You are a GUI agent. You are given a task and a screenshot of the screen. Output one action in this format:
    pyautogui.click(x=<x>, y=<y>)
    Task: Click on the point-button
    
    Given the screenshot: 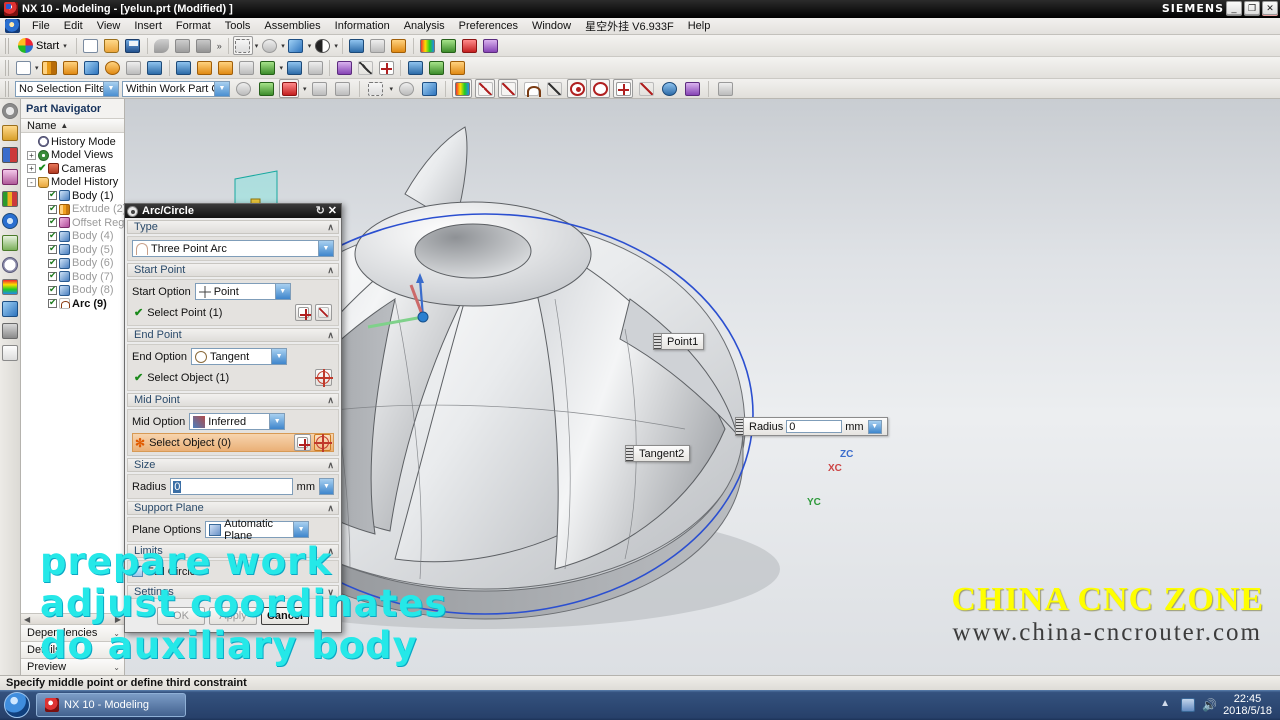 What is the action you would take?
    pyautogui.click(x=623, y=88)
    